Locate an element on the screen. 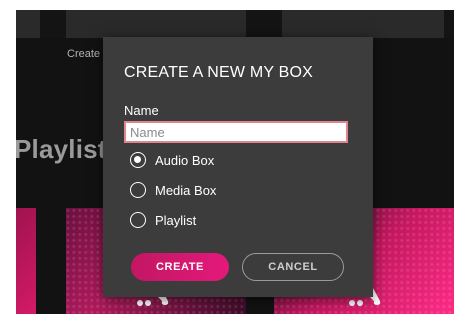 This screenshot has height=324, width=458. option-media-box: Media Box is located at coordinates (173, 190).